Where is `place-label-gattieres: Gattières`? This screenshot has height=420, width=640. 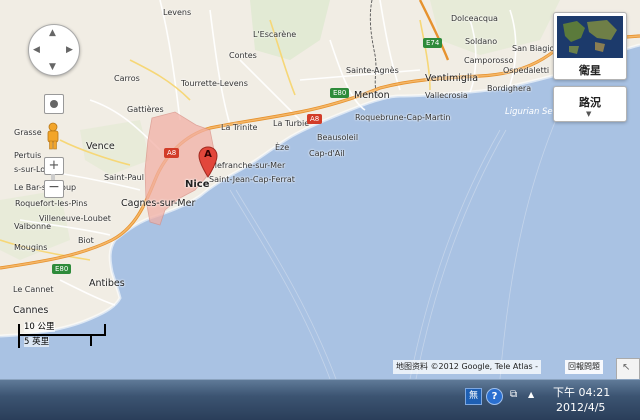 place-label-gattieres: Gattières is located at coordinates (145, 109).